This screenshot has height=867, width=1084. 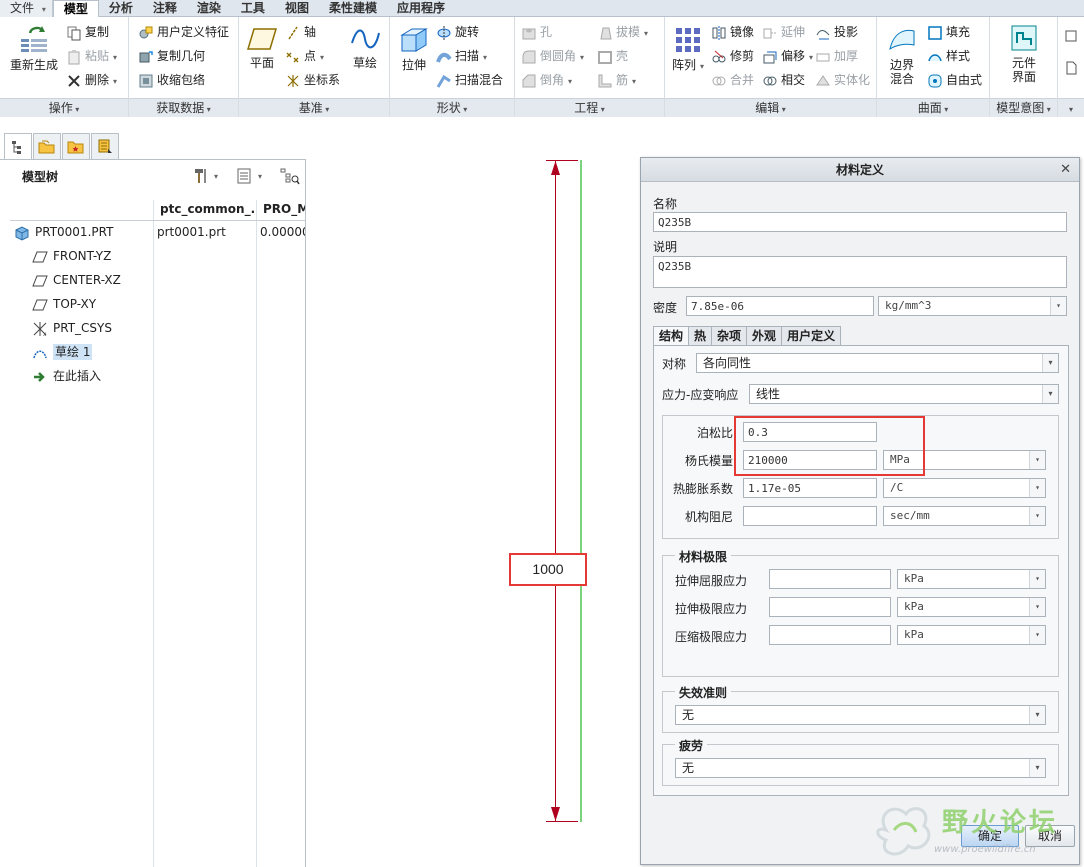 I want to click on menu-tab-model: 模型, so click(x=75, y=9).